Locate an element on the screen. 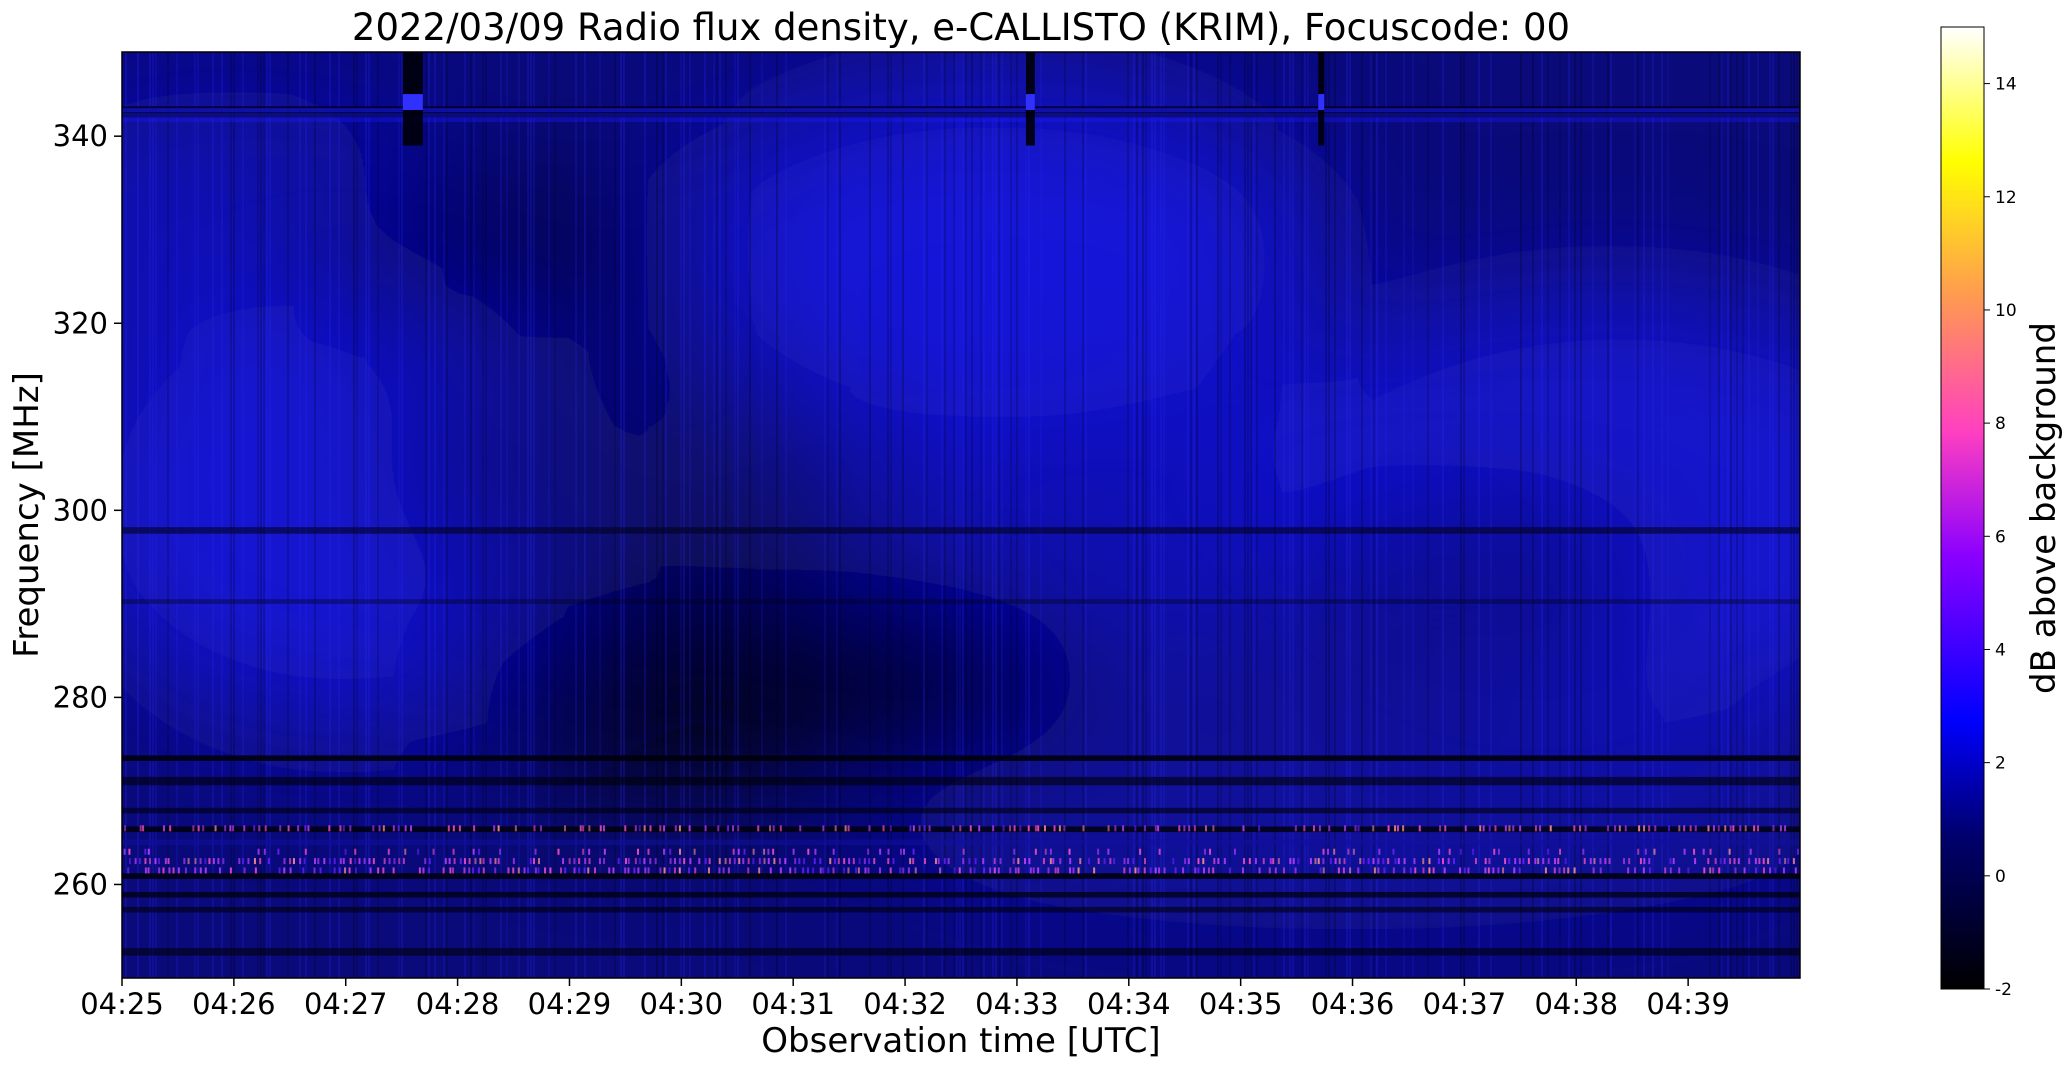 The image size is (2066, 1067). burst-spike-core is located at coordinates (1030, 102).